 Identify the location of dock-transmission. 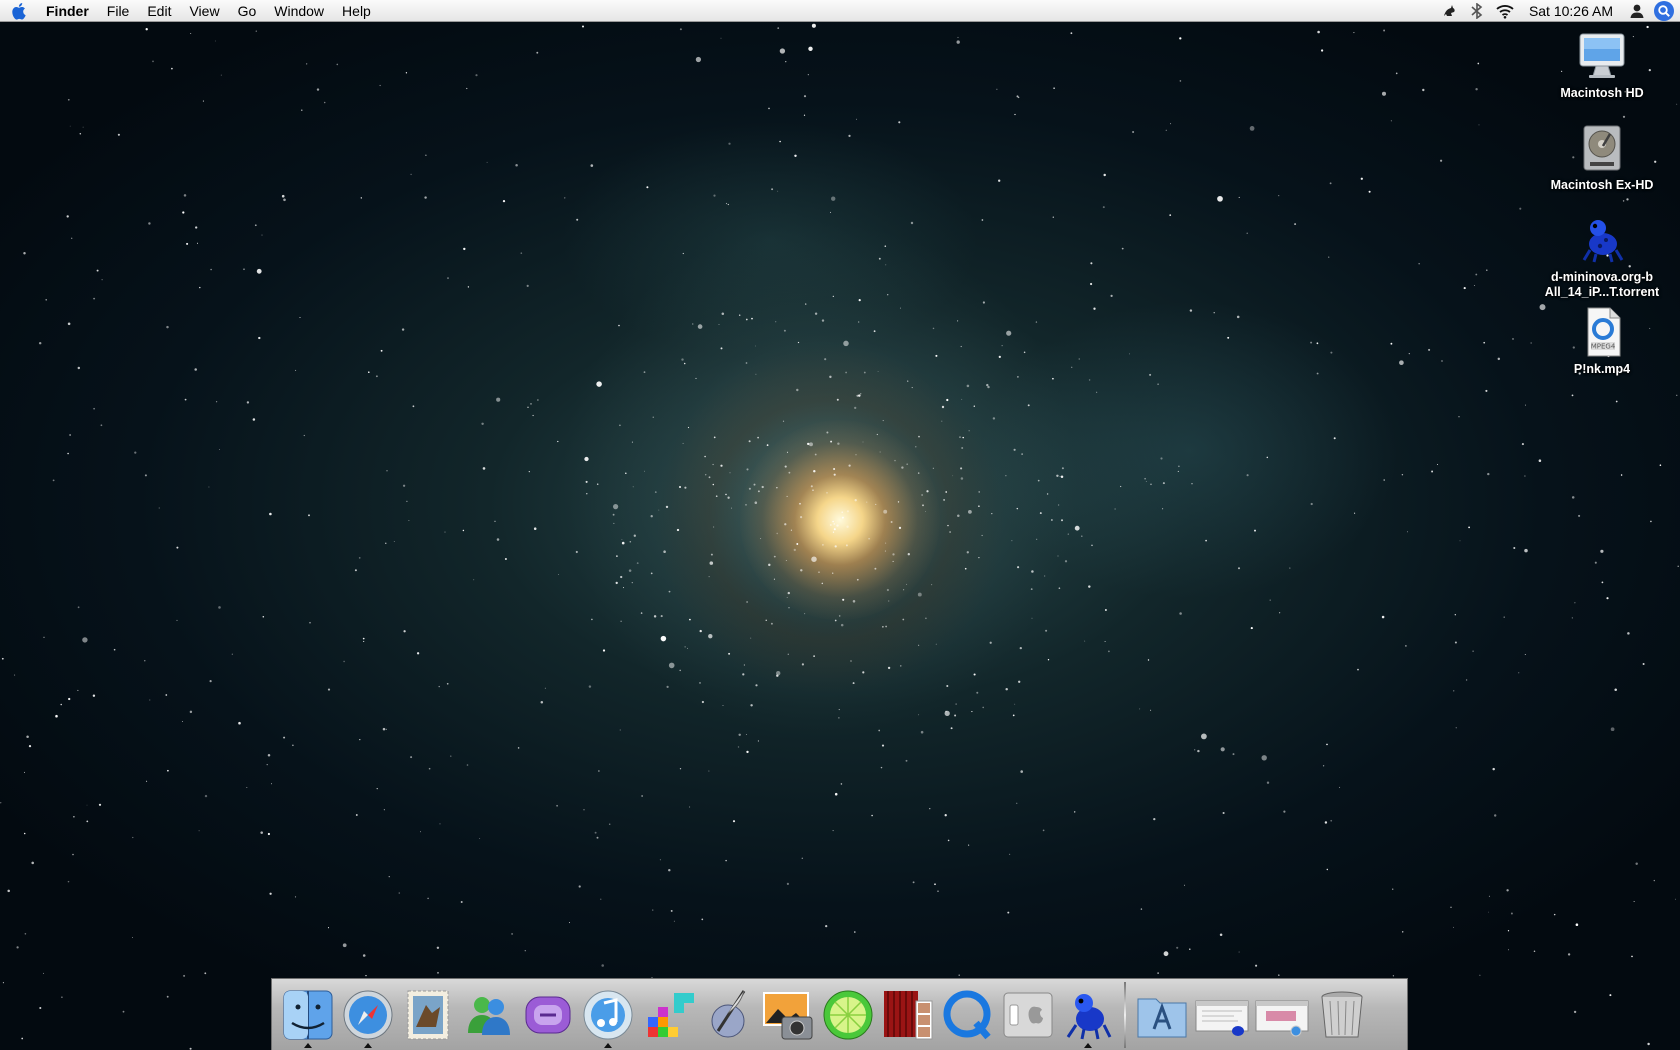
(1088, 1016).